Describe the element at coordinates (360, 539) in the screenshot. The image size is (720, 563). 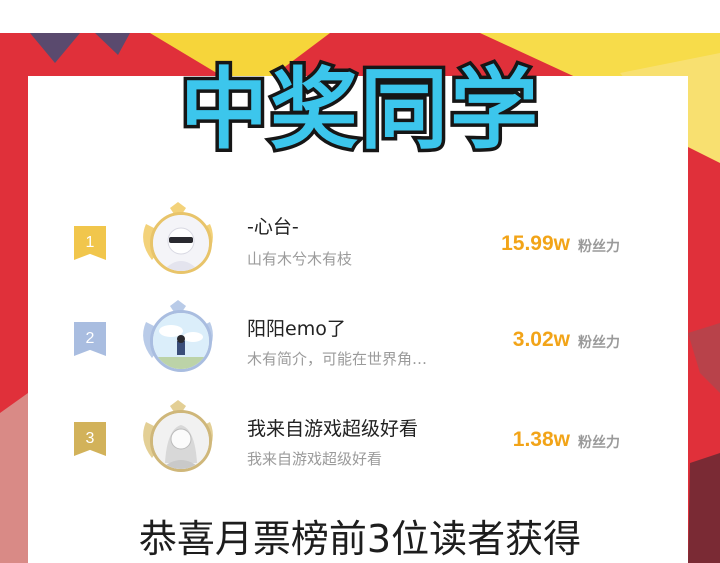
I see `congratulations-text: 恭喜月票榜前3位读者获得` at that location.